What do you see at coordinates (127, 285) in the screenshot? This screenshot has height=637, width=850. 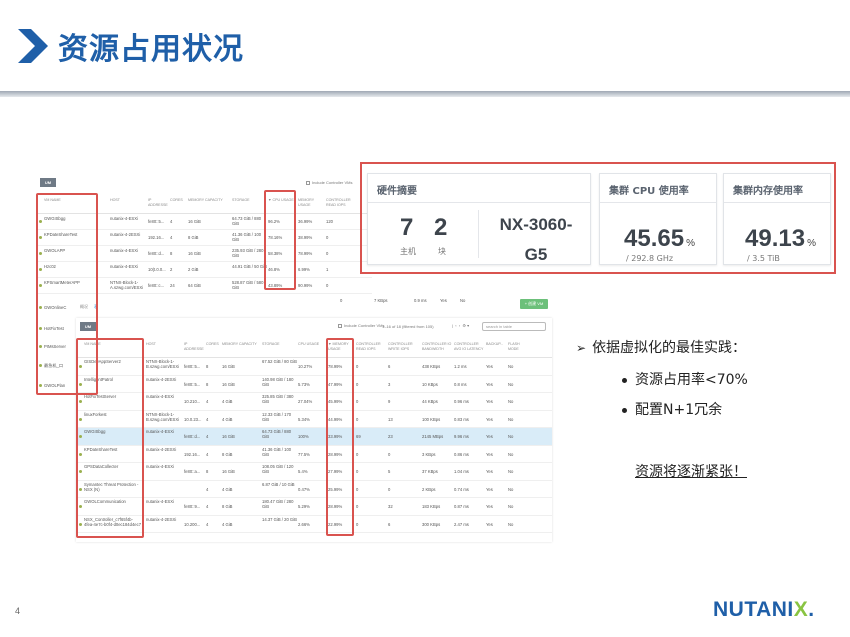 I see `table-cell: NTNX-Block-1-A.szwg.com/ESXi` at bounding box center [127, 285].